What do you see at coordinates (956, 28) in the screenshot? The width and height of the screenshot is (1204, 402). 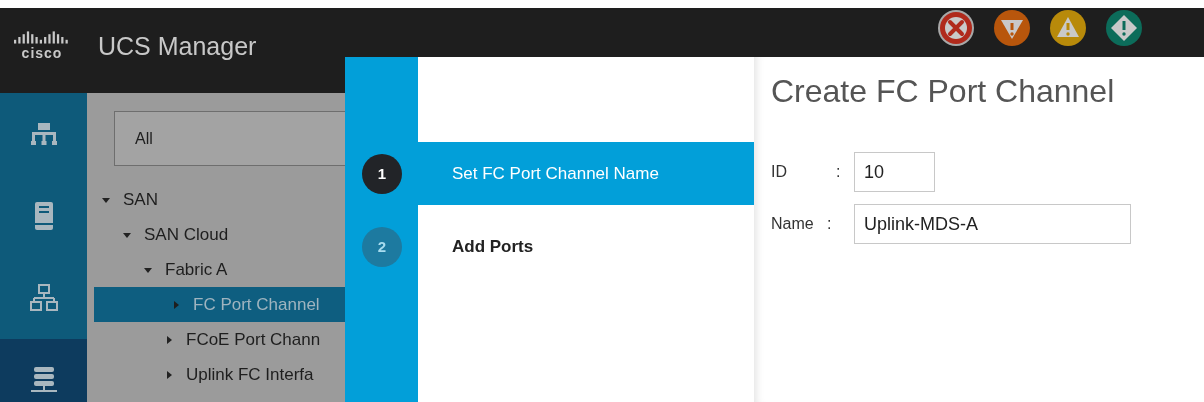 I see `critical-alert-icon` at bounding box center [956, 28].